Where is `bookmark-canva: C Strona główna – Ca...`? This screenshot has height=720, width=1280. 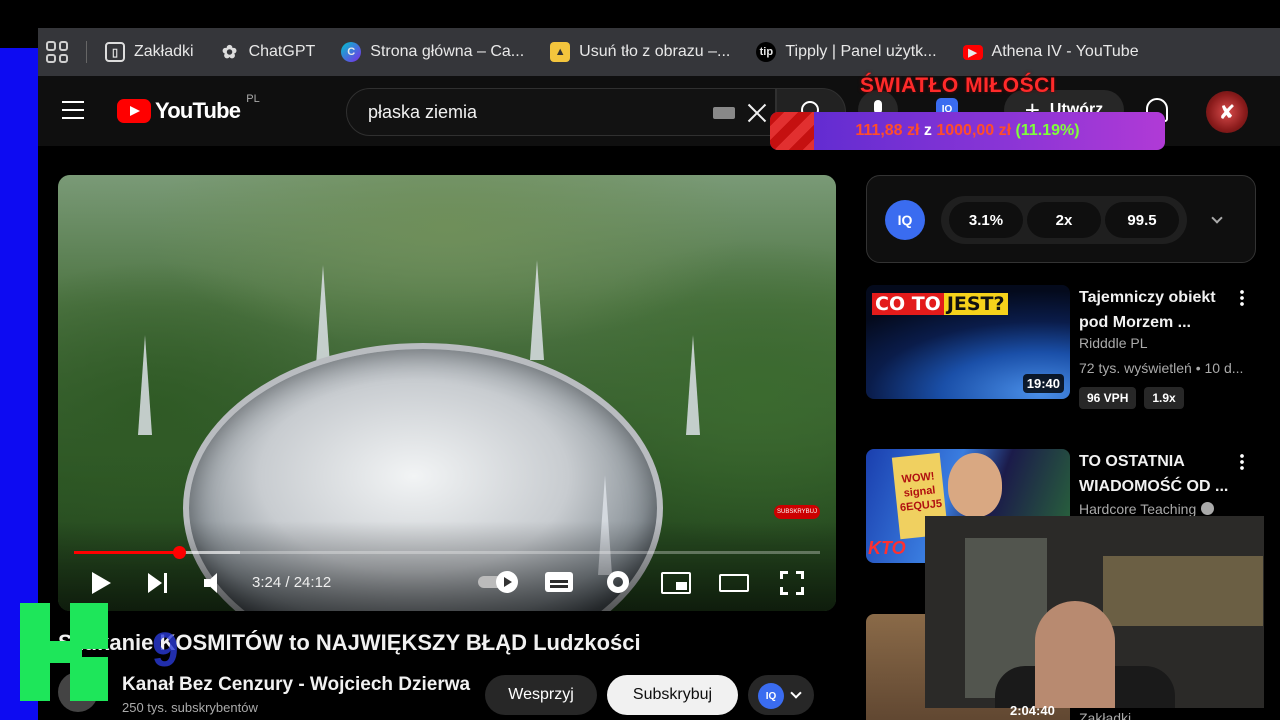
bookmark-canva: C Strona główna – Ca... is located at coordinates (432, 52).